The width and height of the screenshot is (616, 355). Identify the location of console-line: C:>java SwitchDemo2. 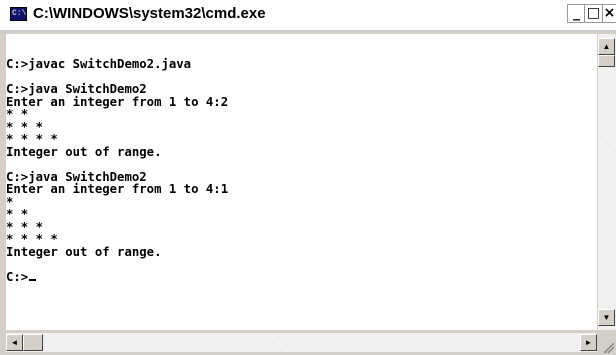
(76, 89).